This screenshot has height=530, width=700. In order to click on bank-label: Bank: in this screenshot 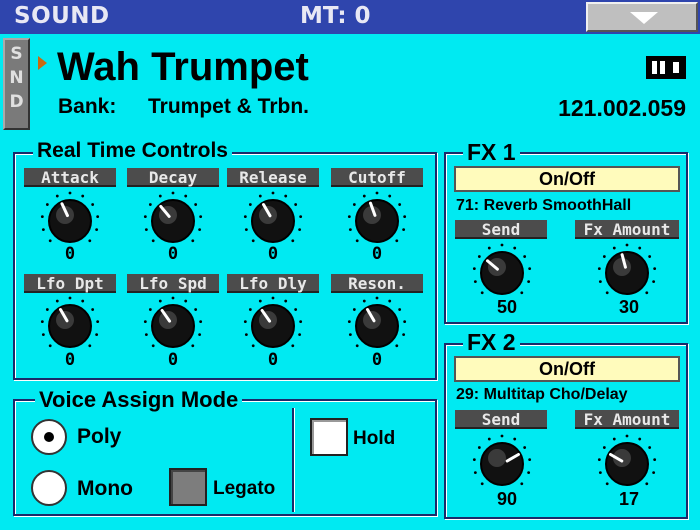, I will do `click(87, 106)`.